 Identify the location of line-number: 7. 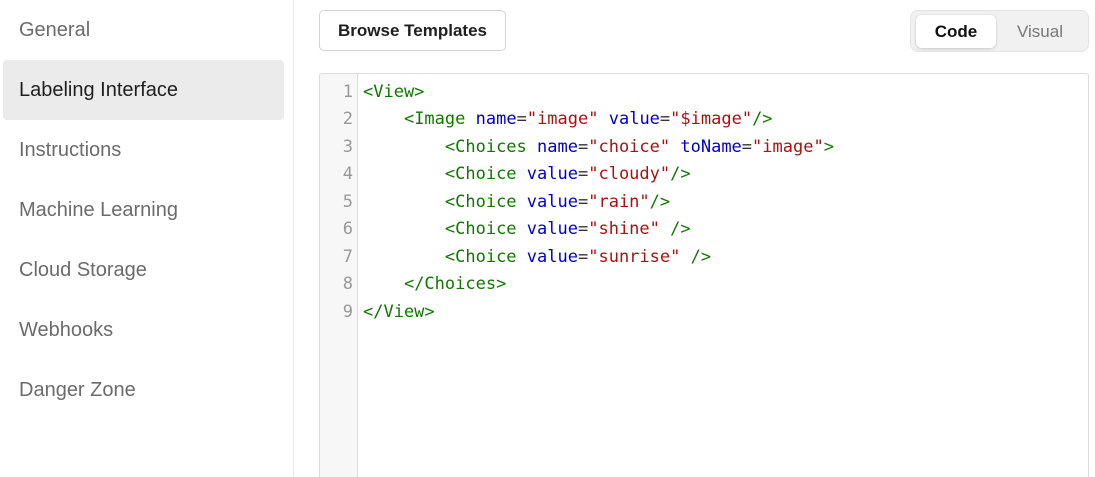
(347, 256).